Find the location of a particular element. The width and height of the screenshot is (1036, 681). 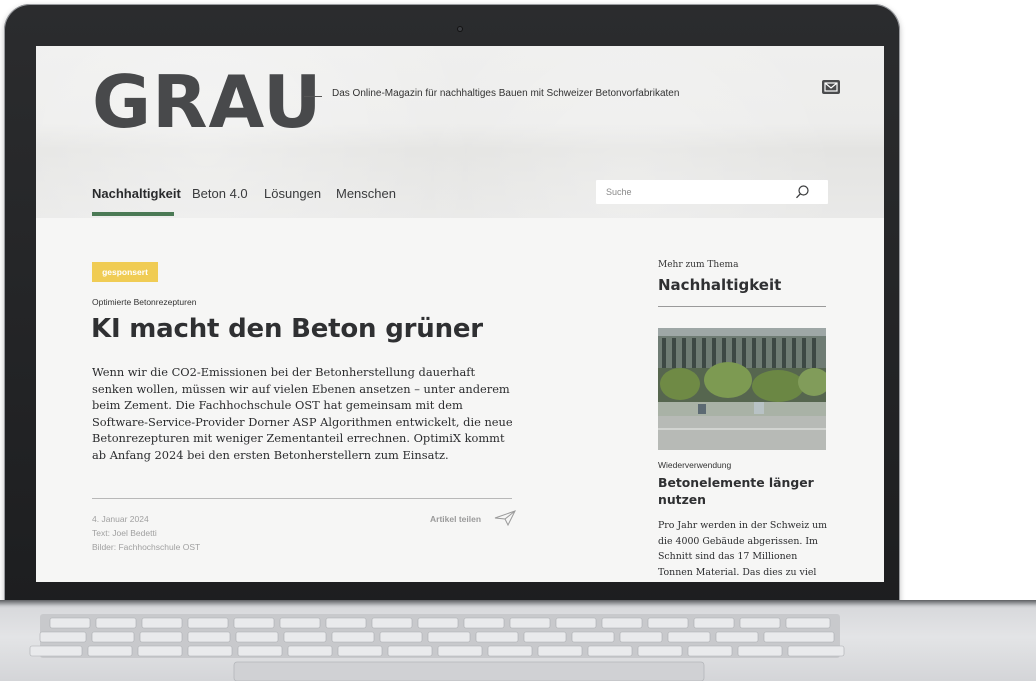

nav-item-menschen: Menschen is located at coordinates (366, 193).